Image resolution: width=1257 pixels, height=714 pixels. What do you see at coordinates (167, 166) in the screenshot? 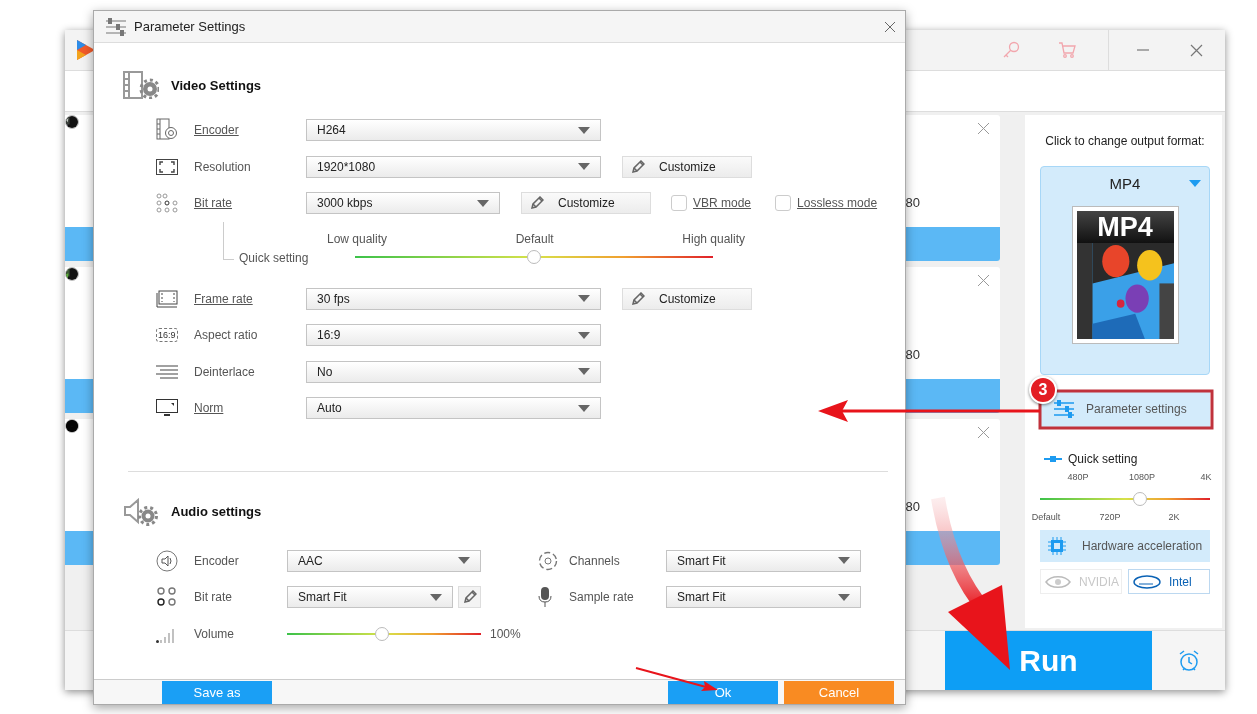
I see `frame-corners-icon` at bounding box center [167, 166].